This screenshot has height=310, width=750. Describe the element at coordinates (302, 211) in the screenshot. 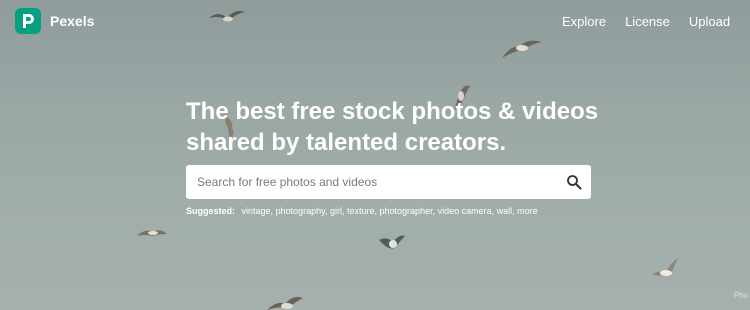

I see `suggested-link-photography: photography,` at that location.